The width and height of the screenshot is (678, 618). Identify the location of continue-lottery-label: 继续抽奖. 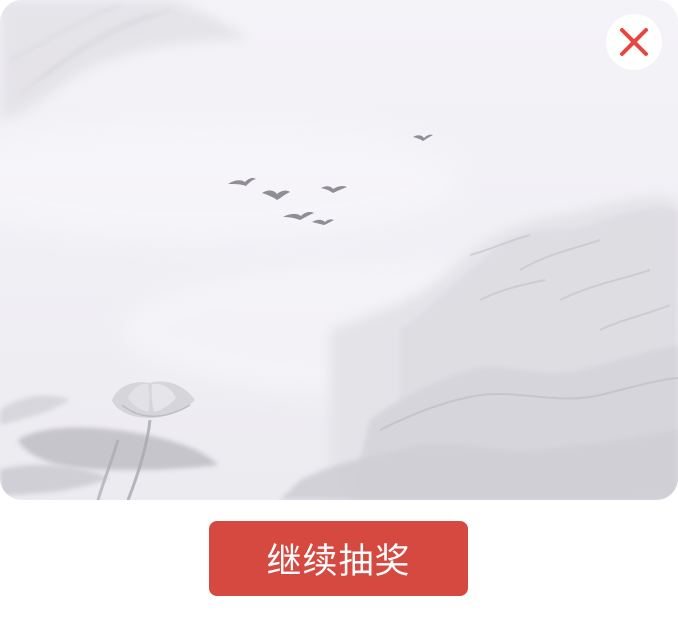
(338, 562).